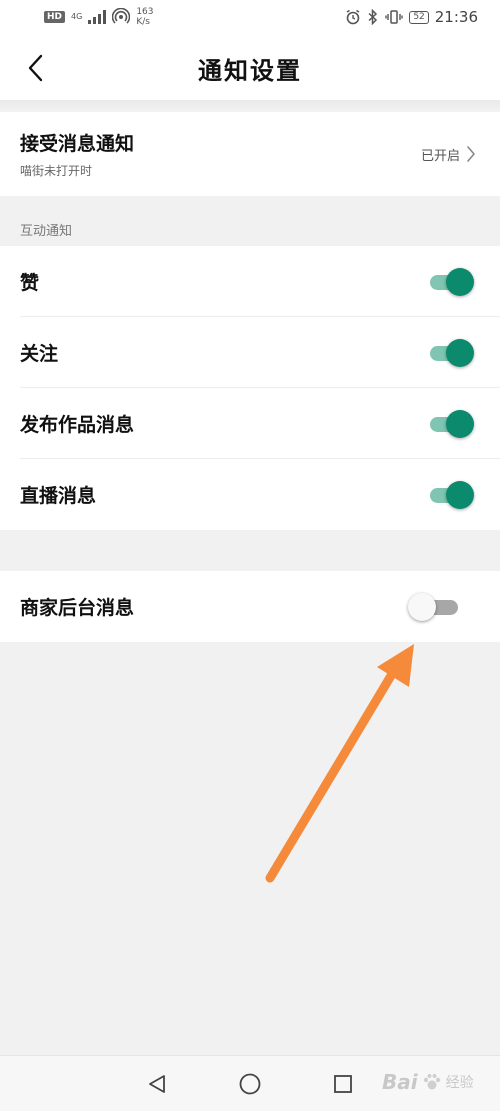 This screenshot has width=500, height=1111. I want to click on hd-badge: HD, so click(55, 17).